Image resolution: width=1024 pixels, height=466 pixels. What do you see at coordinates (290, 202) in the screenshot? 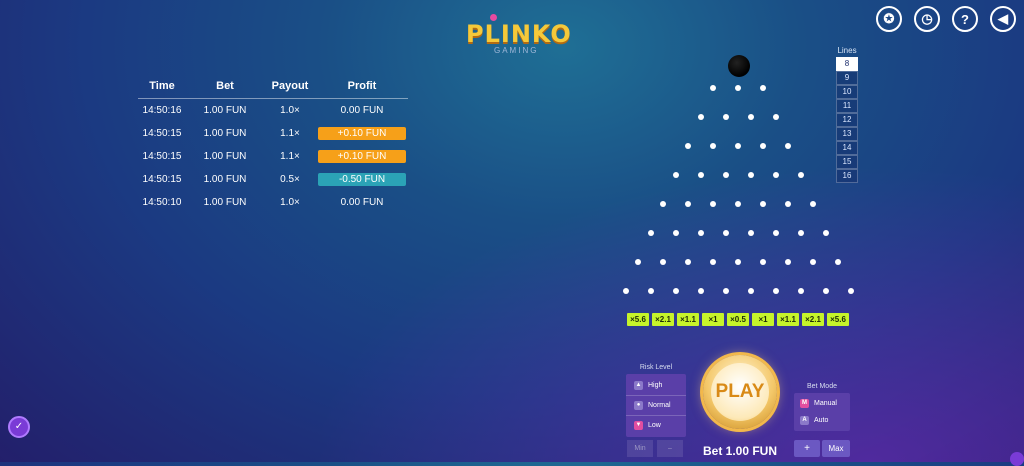
I see `row-payout: 1.0×` at bounding box center [290, 202].